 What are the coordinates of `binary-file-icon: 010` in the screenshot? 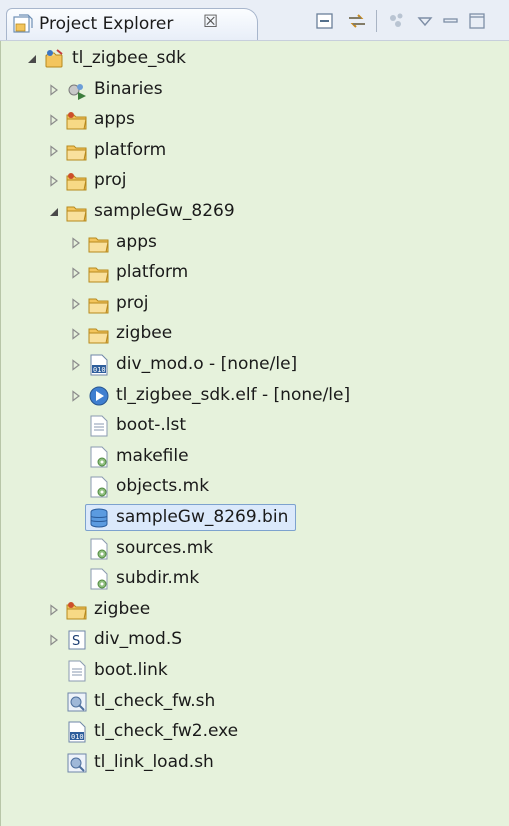 It's located at (77, 732).